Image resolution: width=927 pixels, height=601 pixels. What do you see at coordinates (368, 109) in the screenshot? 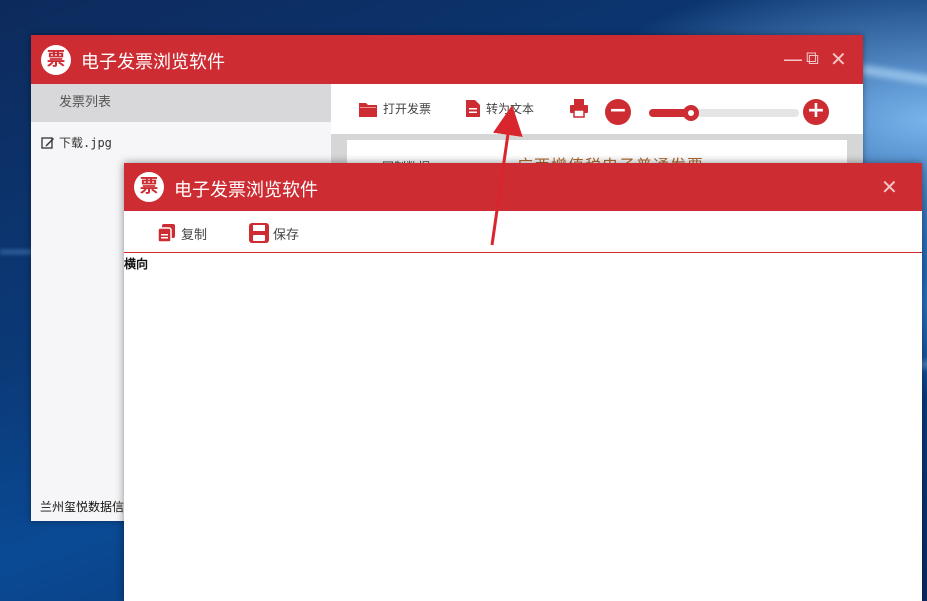
I see `folder-icon` at bounding box center [368, 109].